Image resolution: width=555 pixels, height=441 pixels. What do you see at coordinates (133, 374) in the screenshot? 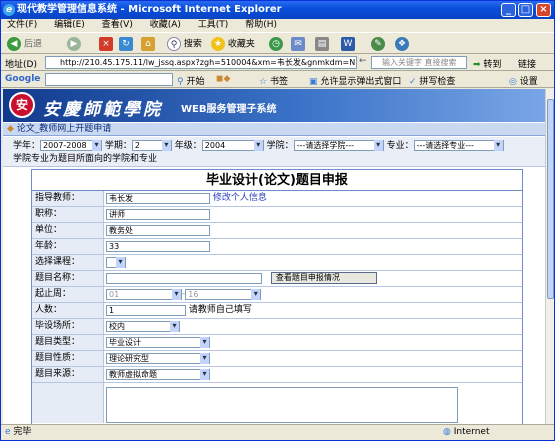
I see `source-value: 教师虚拟命题` at bounding box center [133, 374].